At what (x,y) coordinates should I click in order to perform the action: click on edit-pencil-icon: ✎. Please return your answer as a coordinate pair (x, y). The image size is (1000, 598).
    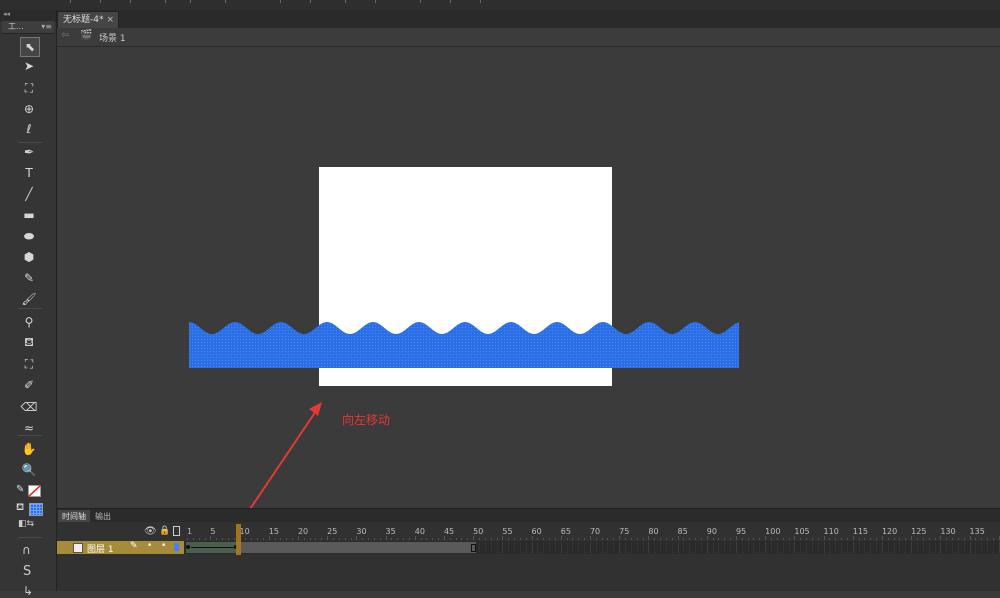
    Looking at the image, I should click on (134, 546).